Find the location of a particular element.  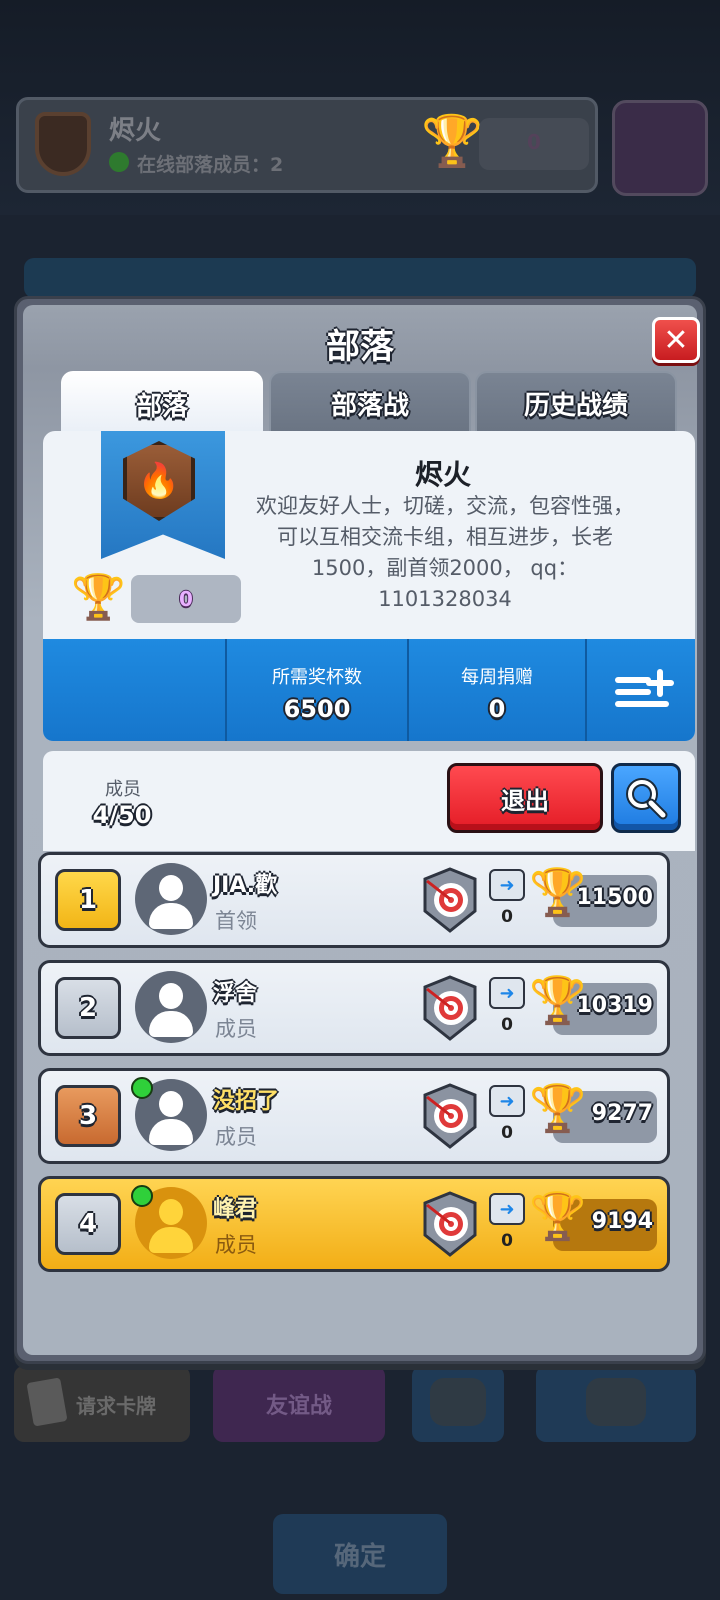

modal-title: 部落 is located at coordinates (360, 347).